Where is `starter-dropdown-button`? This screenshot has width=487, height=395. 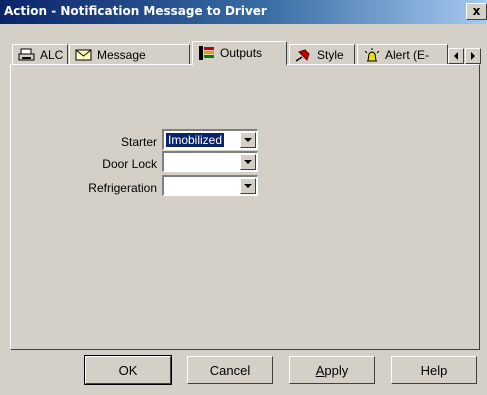
starter-dropdown-button is located at coordinates (248, 140).